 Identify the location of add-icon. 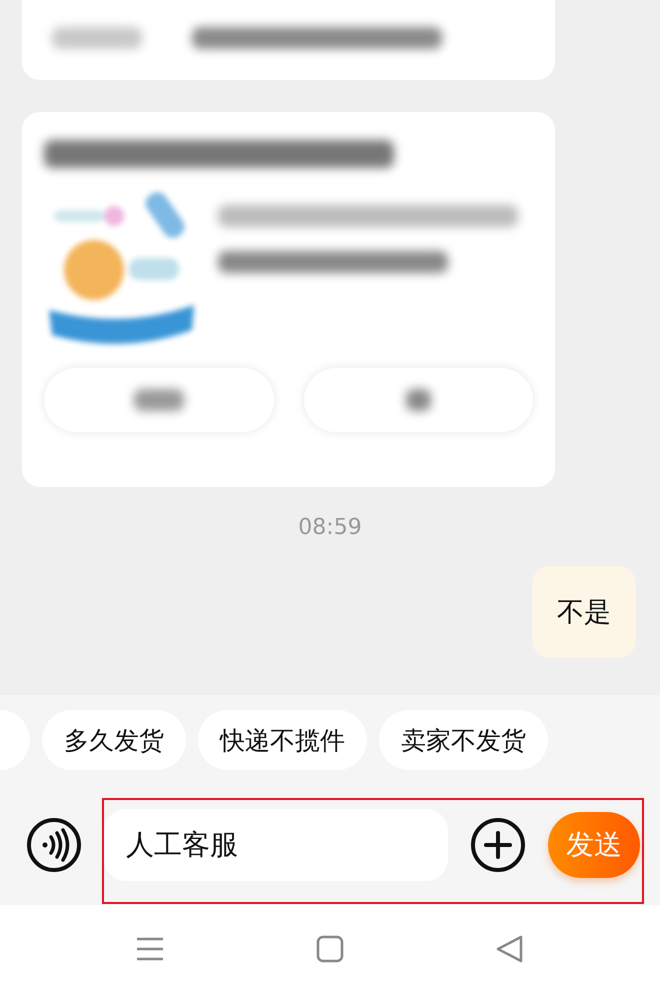
(498, 845).